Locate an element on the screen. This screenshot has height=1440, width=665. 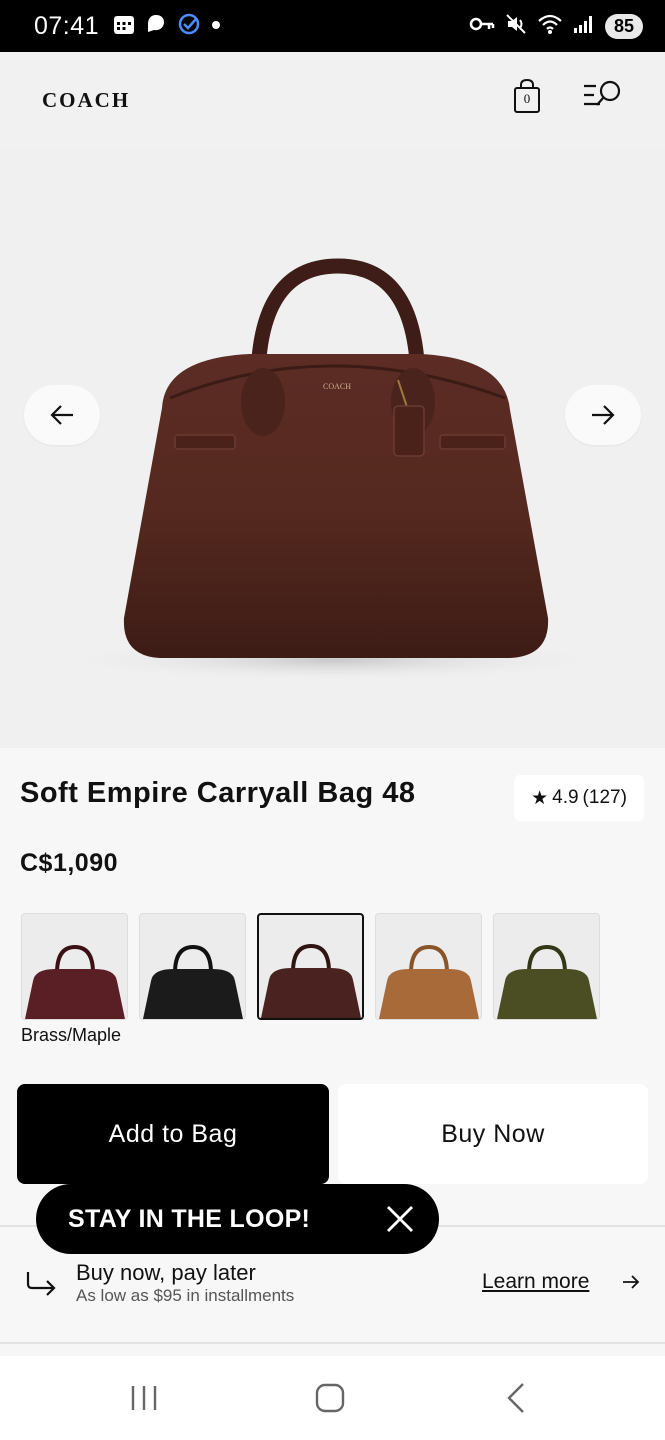
recent-apps-button is located at coordinates (144, 1398).